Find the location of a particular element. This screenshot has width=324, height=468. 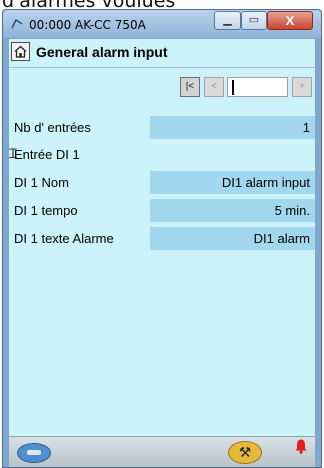

minimize-button: ▁ is located at coordinates (227, 20).